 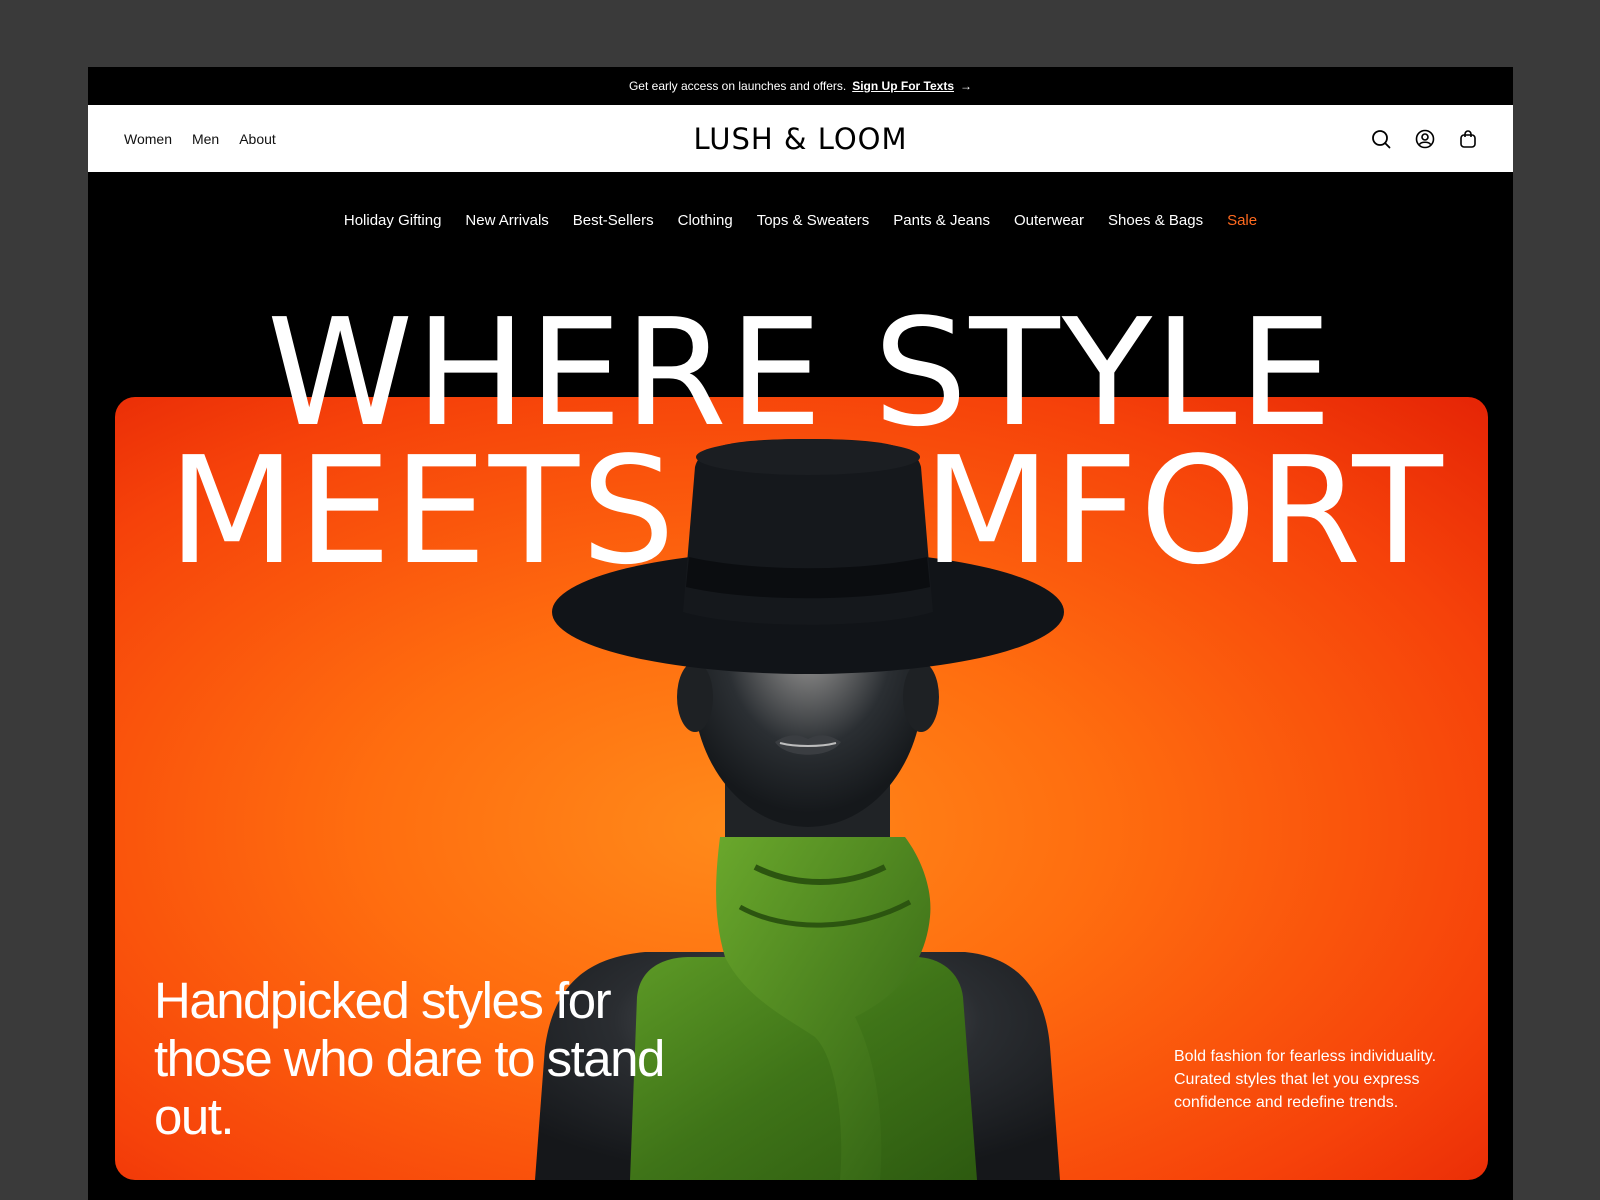 What do you see at coordinates (813, 220) in the screenshot?
I see `cat-tops-sweaters: Tops & Sweaters` at bounding box center [813, 220].